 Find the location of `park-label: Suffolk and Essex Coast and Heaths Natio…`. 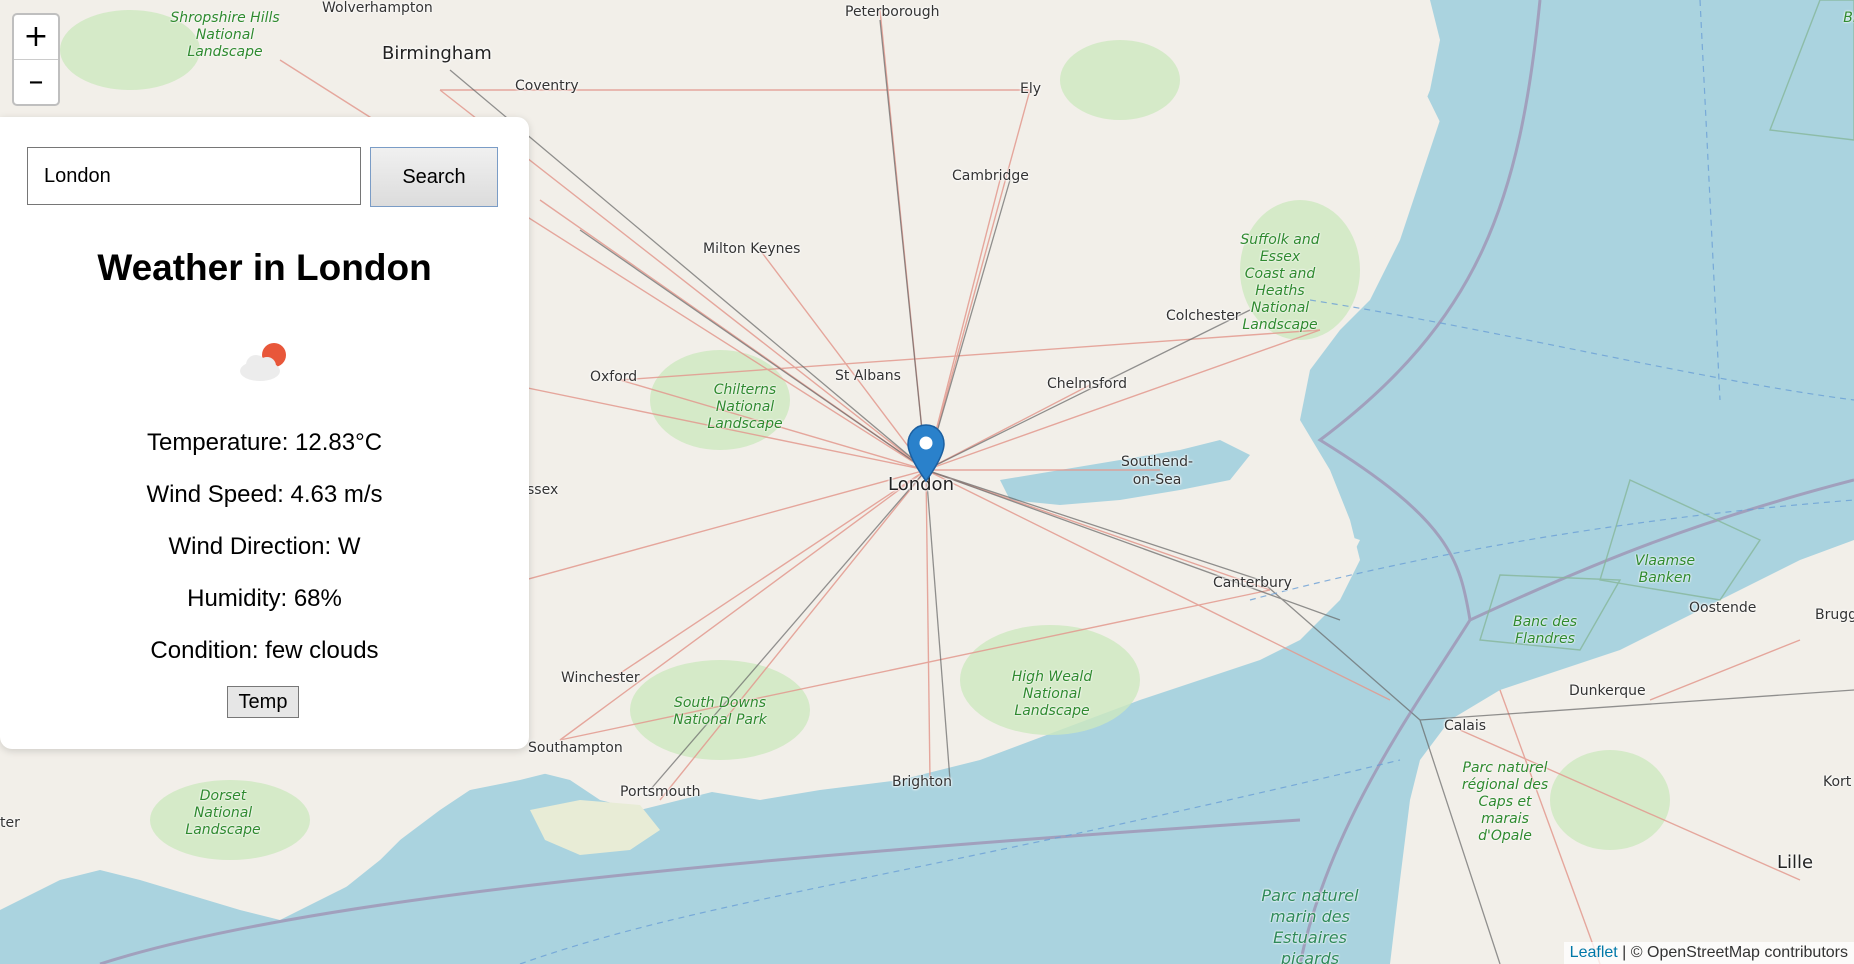

park-label: Suffolk and Essex Coast and Heaths Natio… is located at coordinates (1280, 282).